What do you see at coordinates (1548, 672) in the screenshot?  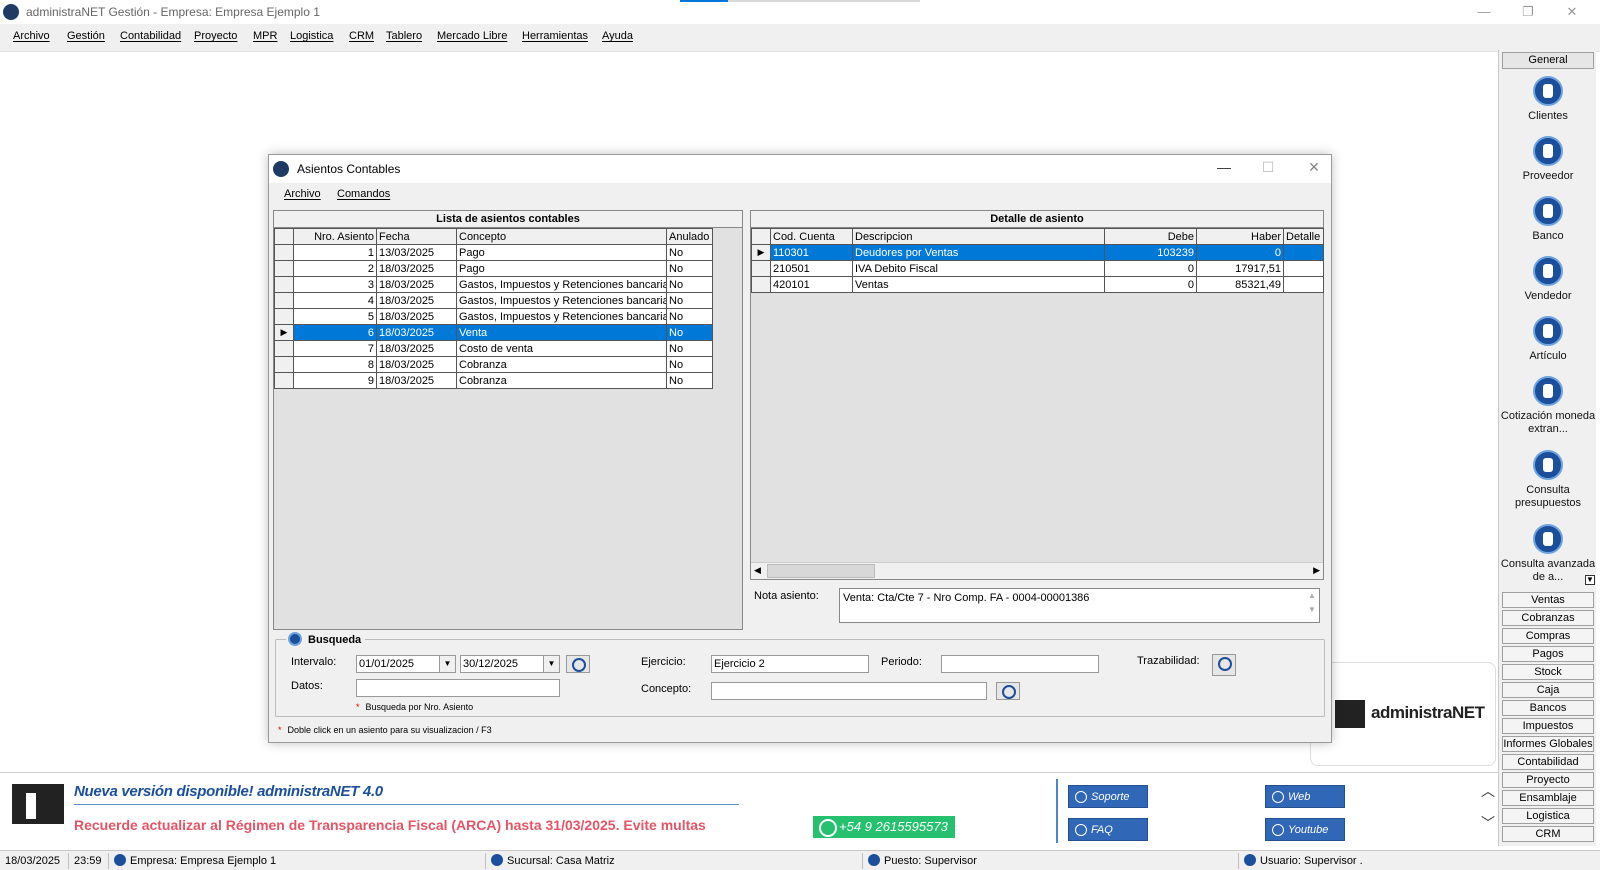 I see `panel-stock: Stock` at bounding box center [1548, 672].